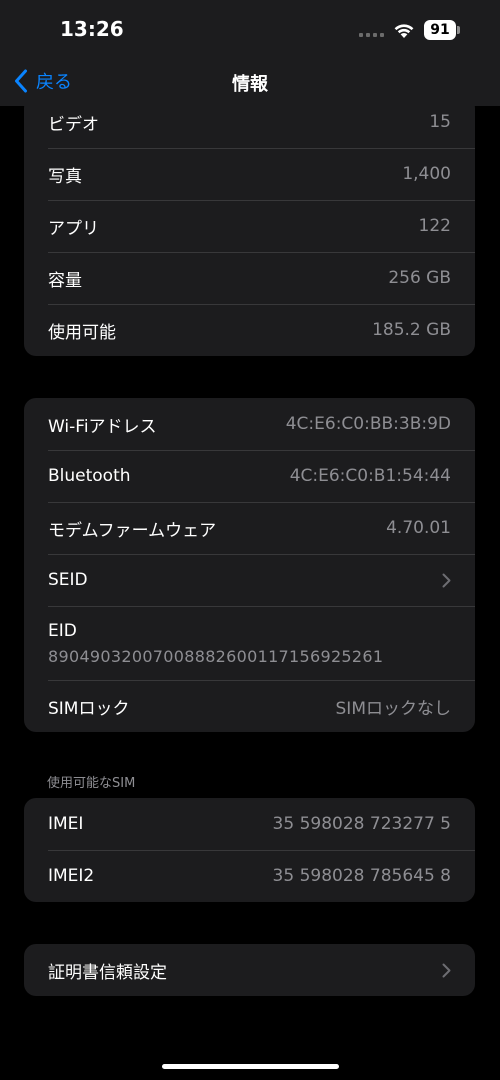 This screenshot has height=1080, width=500. What do you see at coordinates (21, 81) in the screenshot?
I see `chevron-left-icon` at bounding box center [21, 81].